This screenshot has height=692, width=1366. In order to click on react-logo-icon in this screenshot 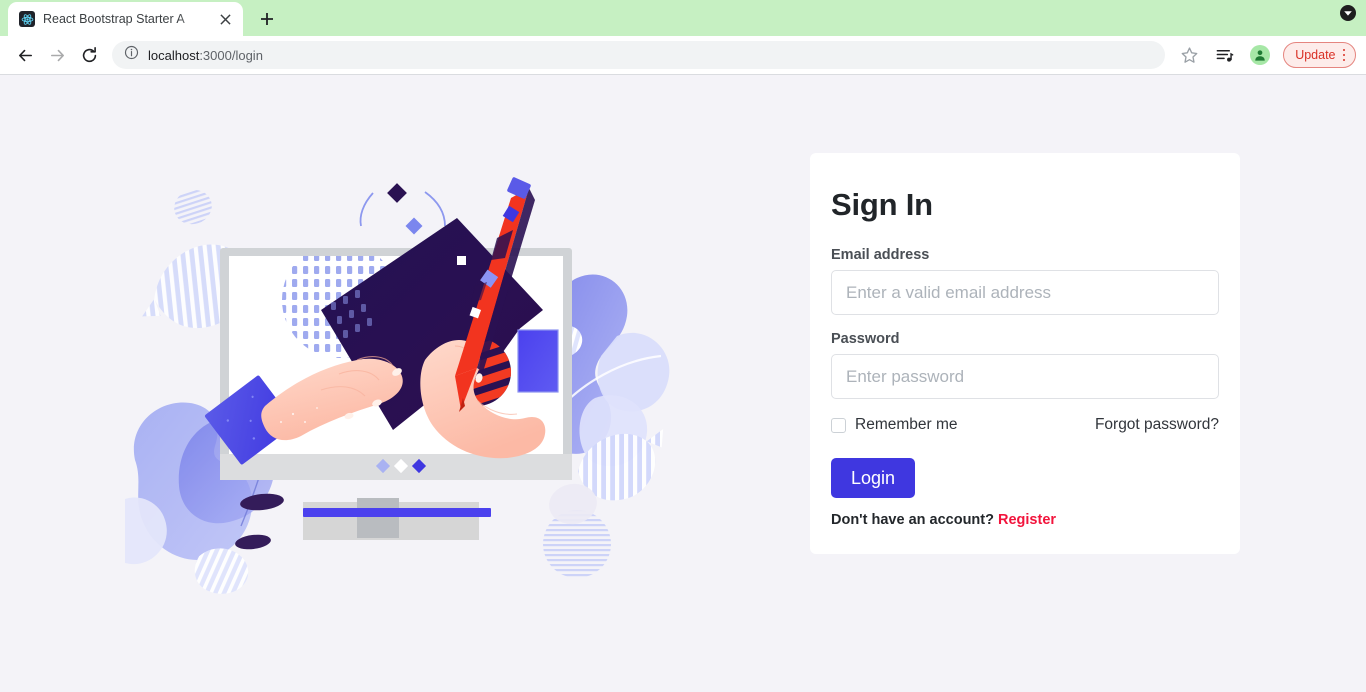, I will do `click(27, 19)`.